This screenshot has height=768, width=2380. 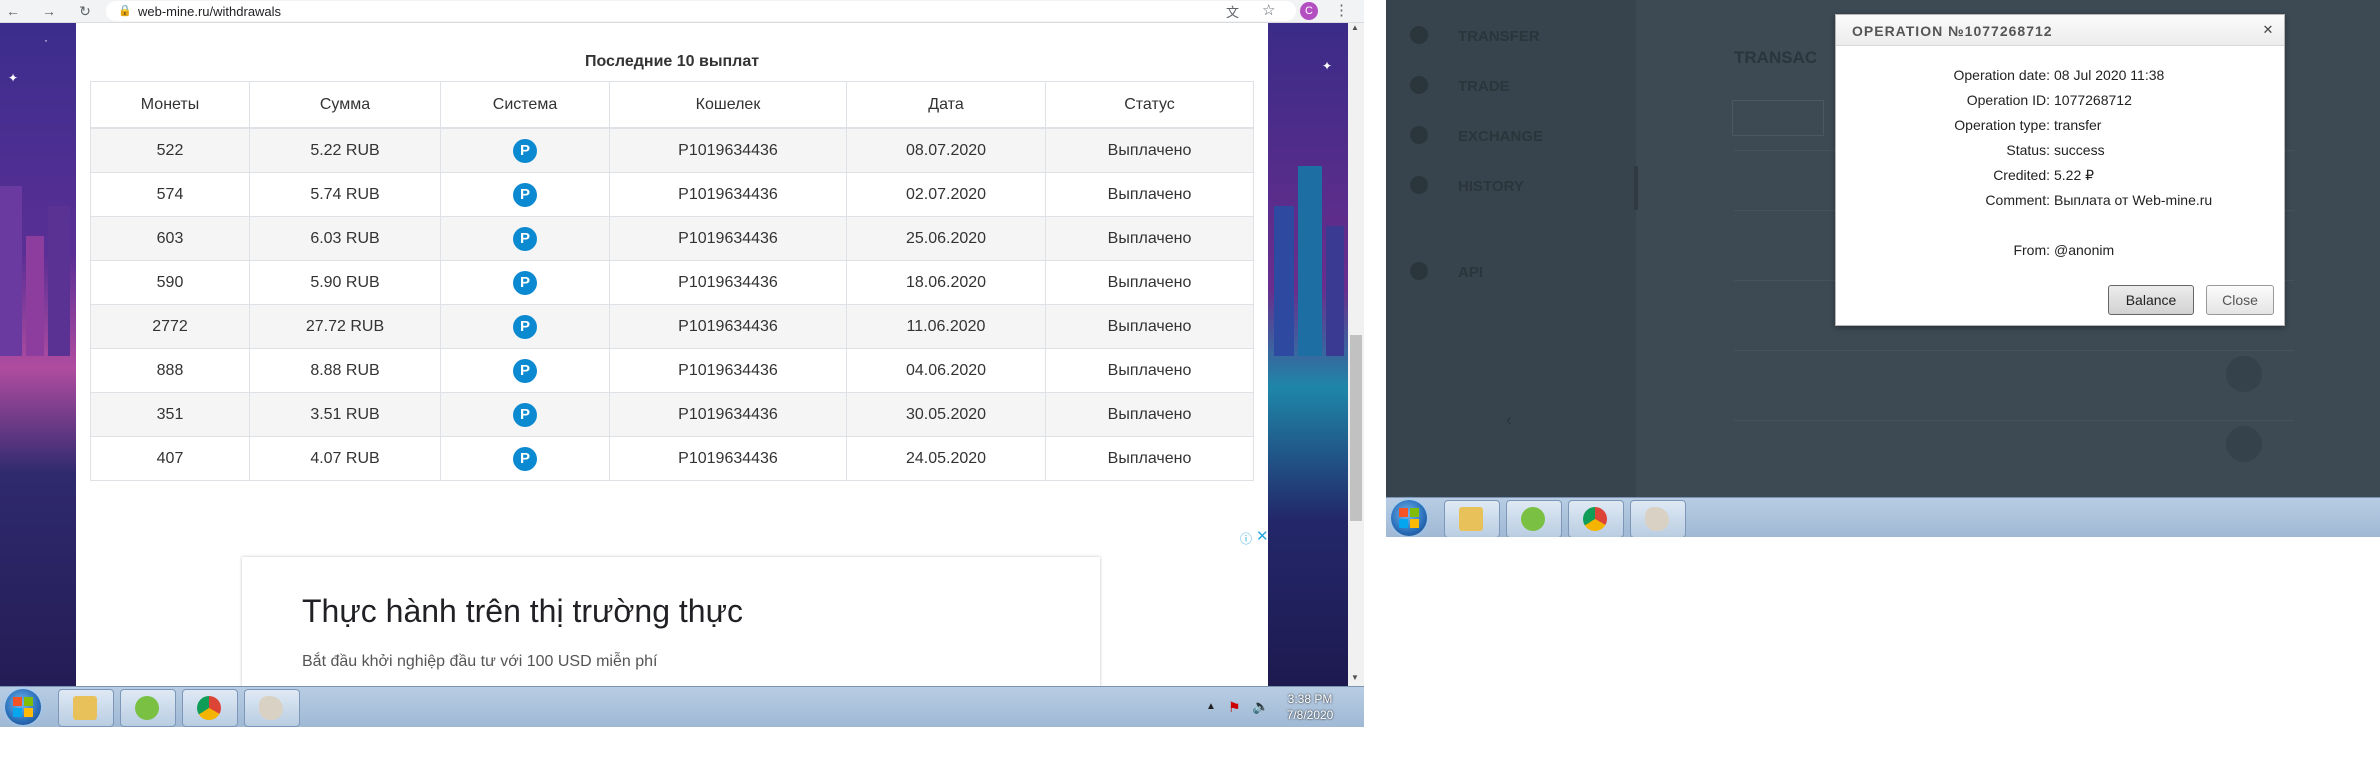 I want to click on profile-avatar: C, so click(x=1309, y=11).